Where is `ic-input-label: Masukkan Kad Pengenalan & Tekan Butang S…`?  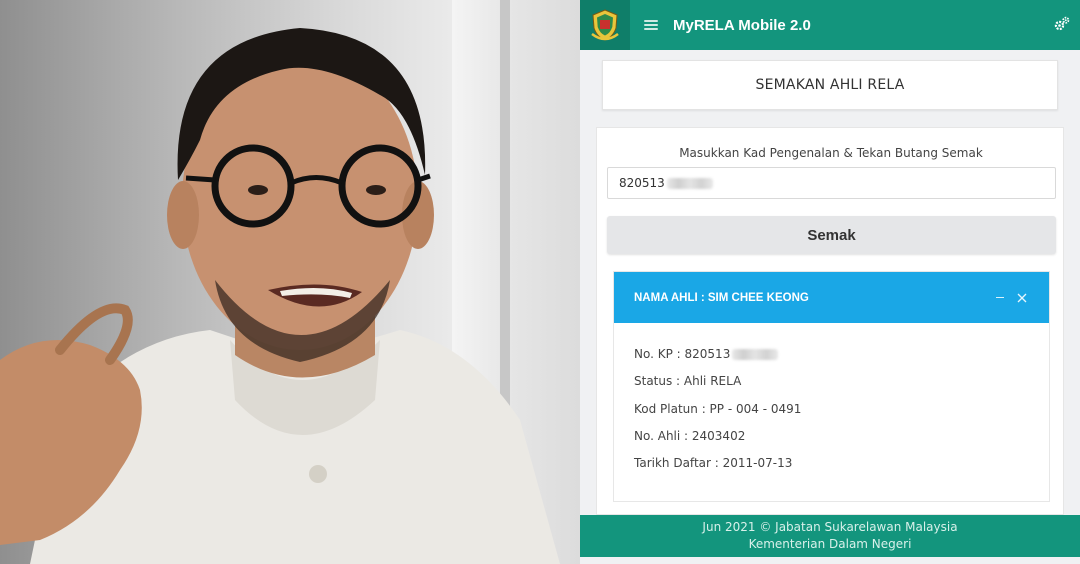
ic-input-label: Masukkan Kad Pengenalan & Tekan Butang S… is located at coordinates (831, 153).